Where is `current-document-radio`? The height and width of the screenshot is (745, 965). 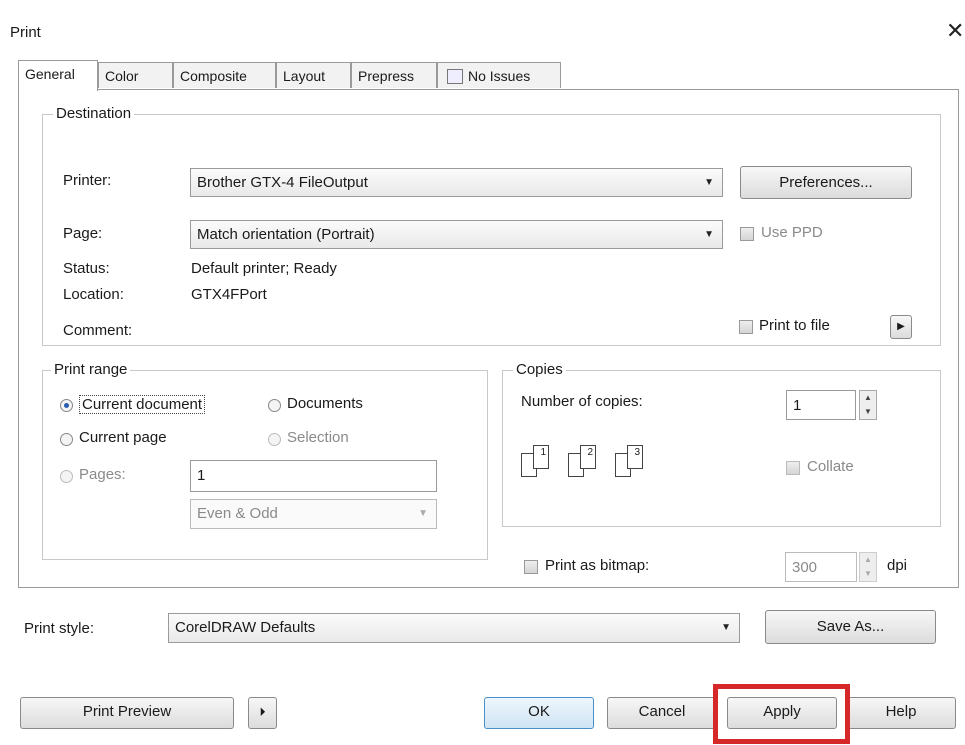 current-document-radio is located at coordinates (66, 405).